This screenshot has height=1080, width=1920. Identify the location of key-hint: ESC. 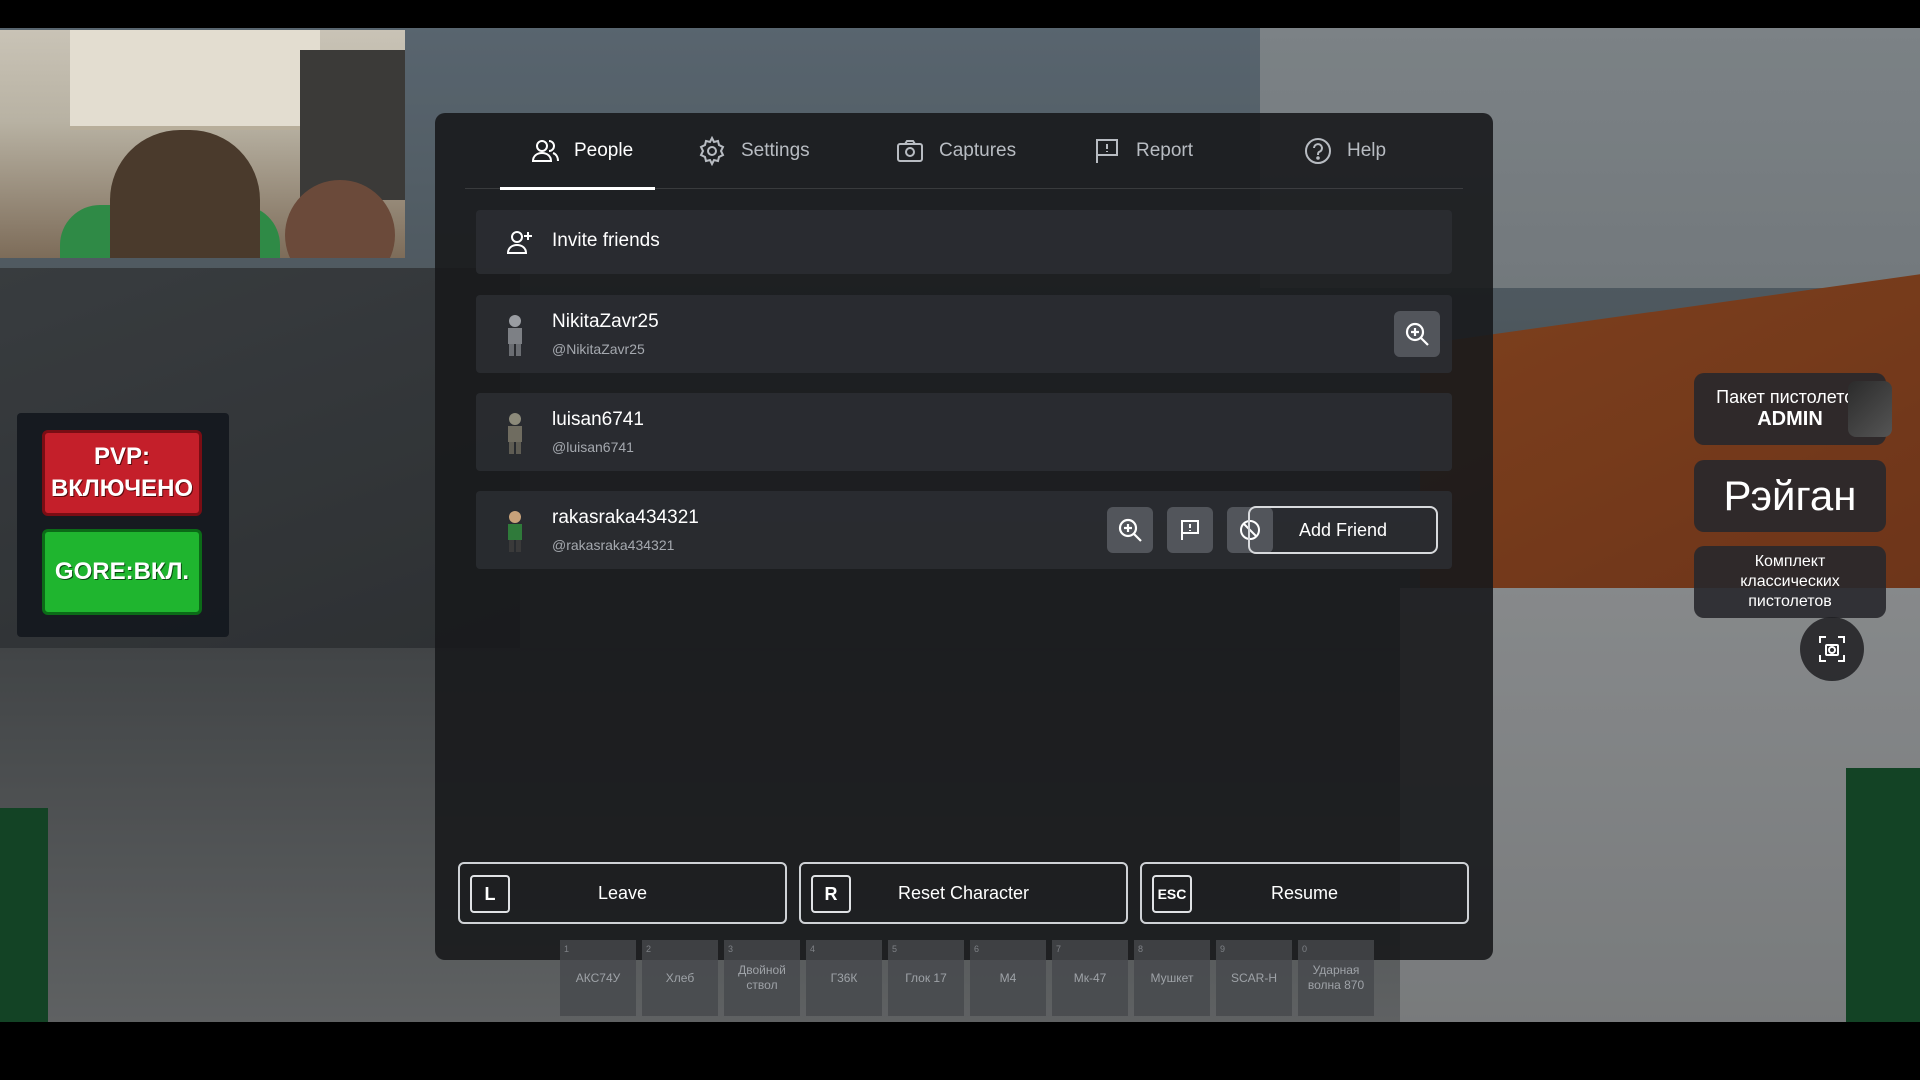
(1172, 894).